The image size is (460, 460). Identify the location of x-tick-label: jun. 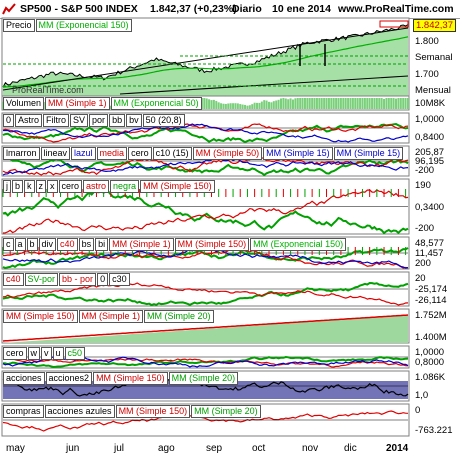
(73, 448).